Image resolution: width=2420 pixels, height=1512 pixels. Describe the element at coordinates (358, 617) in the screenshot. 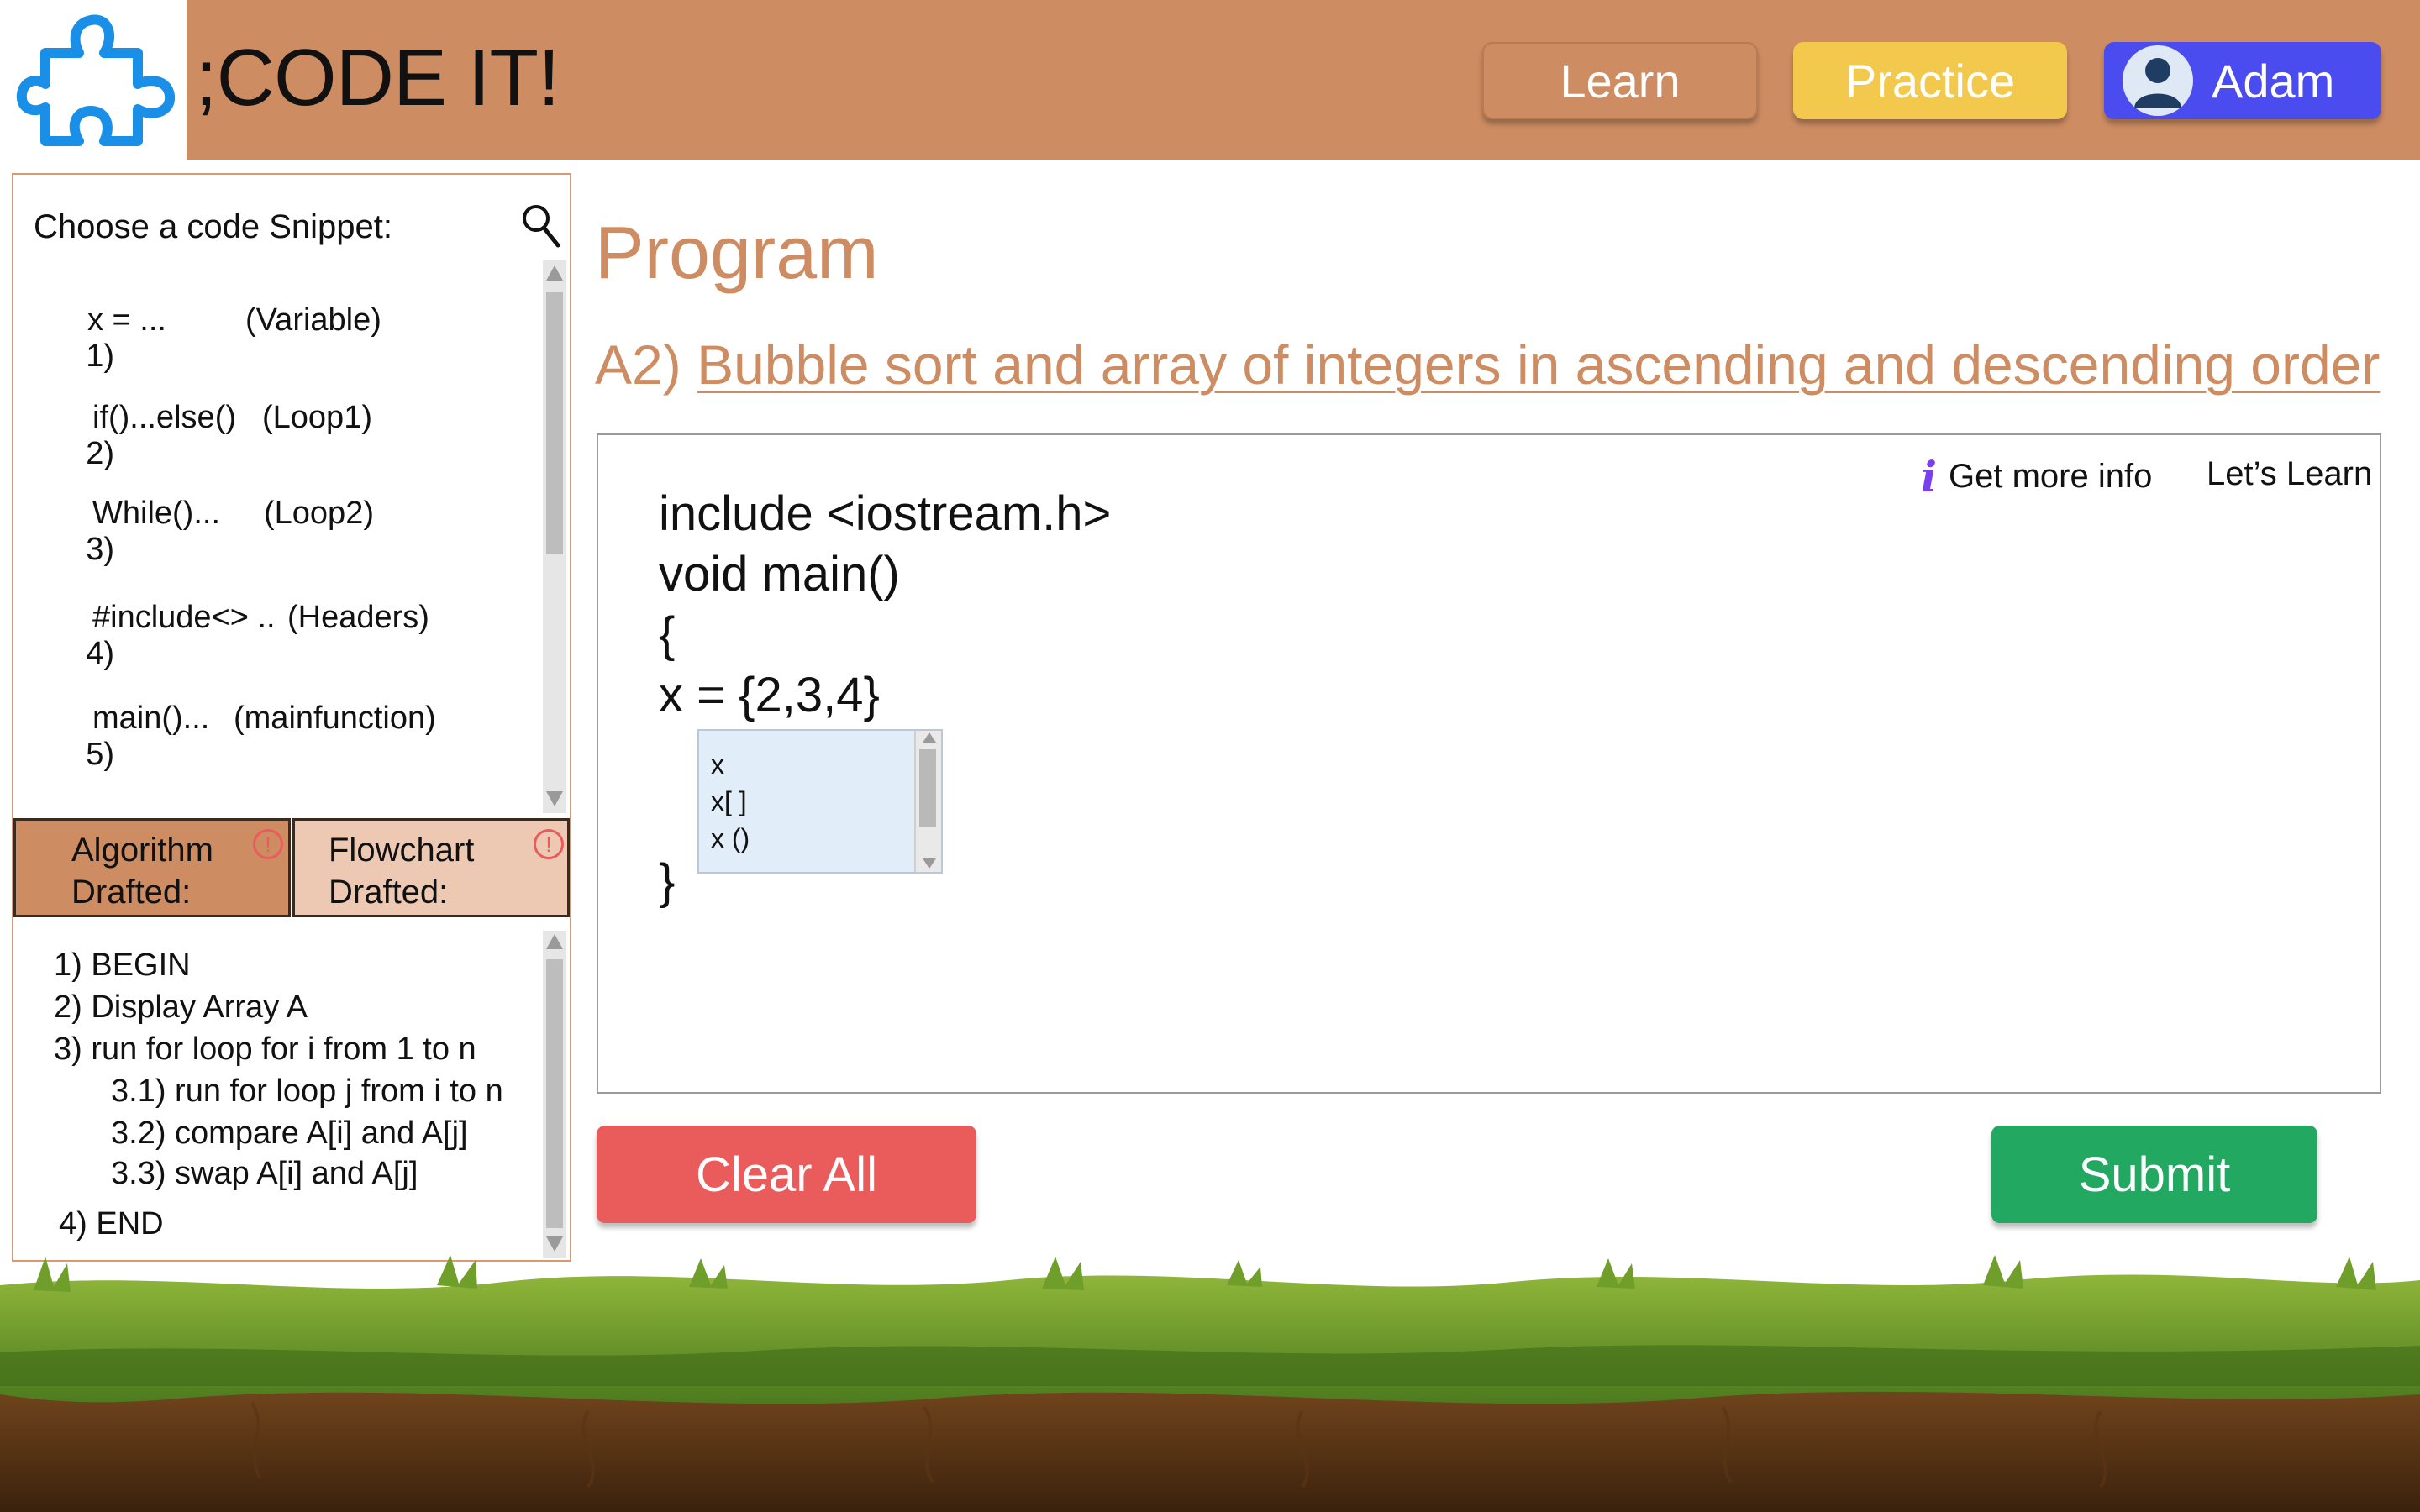

I see `snippet-kind: (Headers)` at that location.